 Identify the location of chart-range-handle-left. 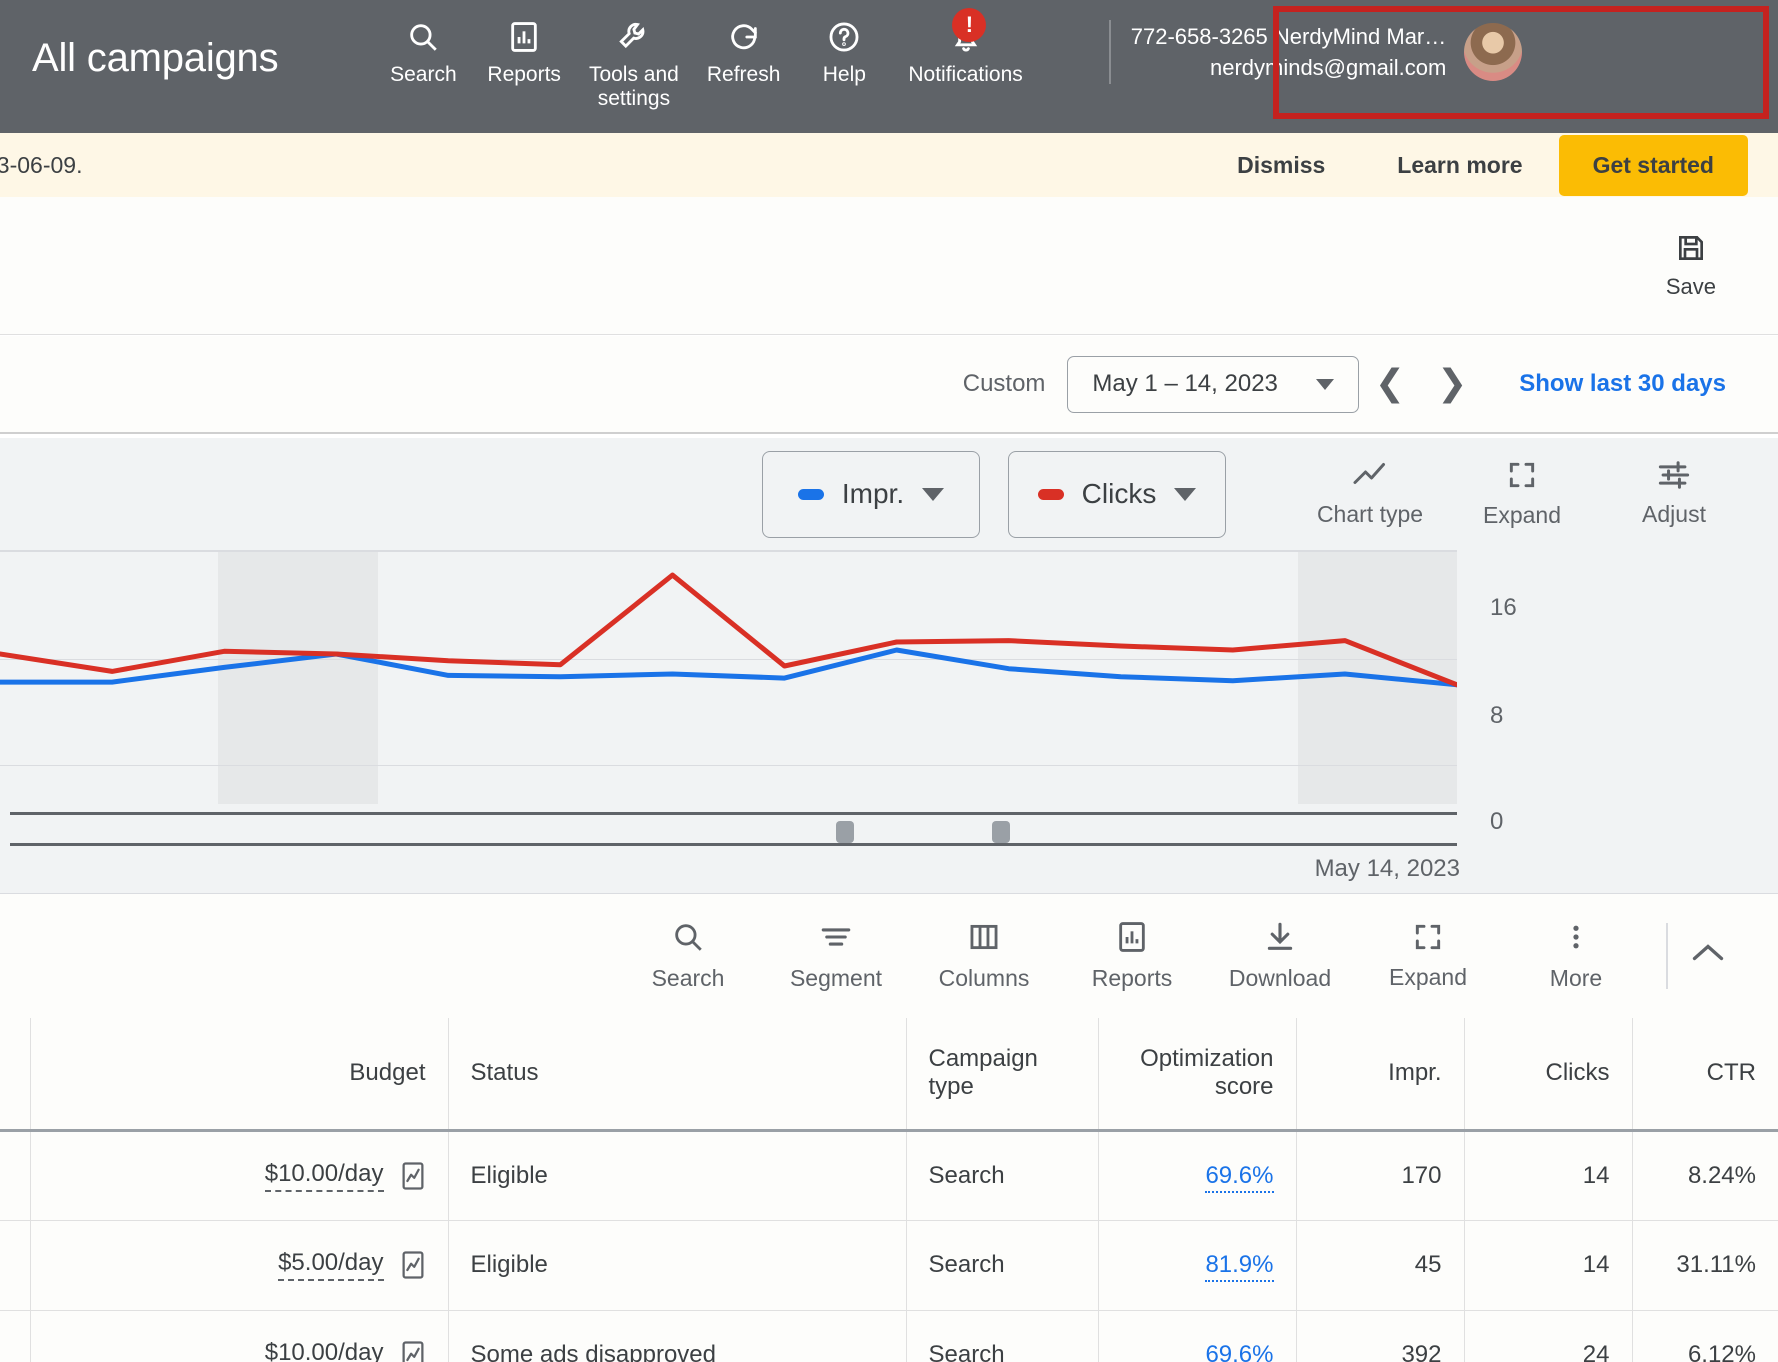
(845, 832).